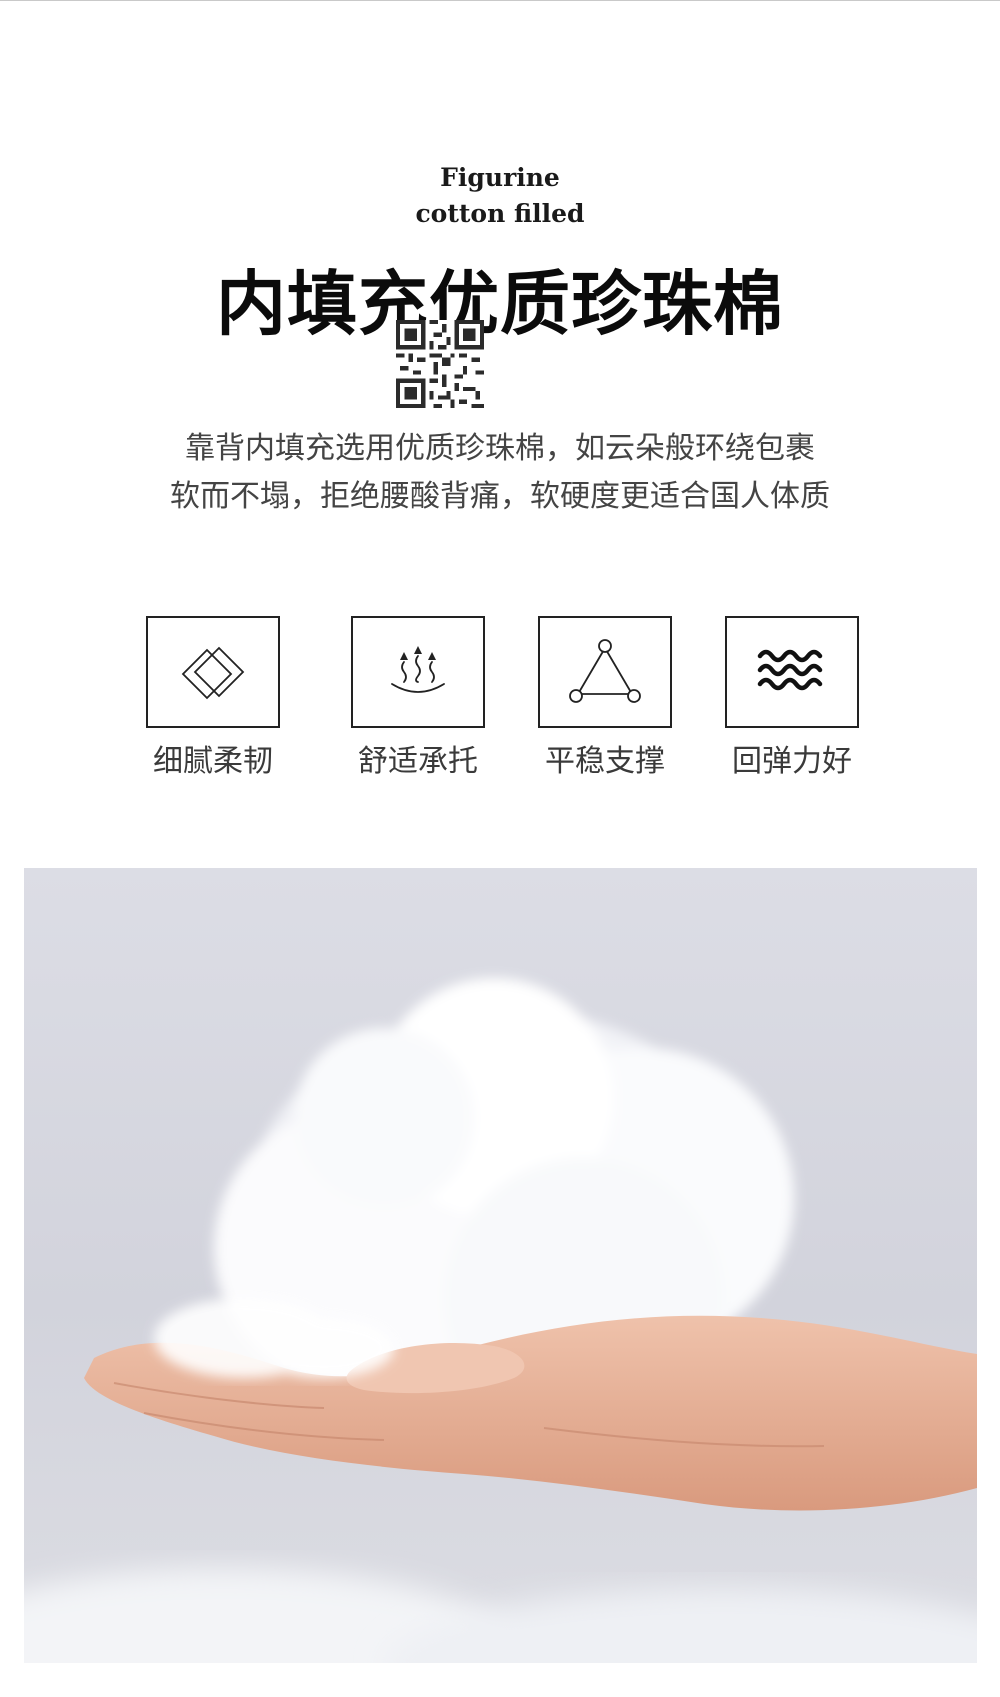 The height and width of the screenshot is (1697, 1000). What do you see at coordinates (500, 196) in the screenshot?
I see `english-title: Figurine cotton filled` at bounding box center [500, 196].